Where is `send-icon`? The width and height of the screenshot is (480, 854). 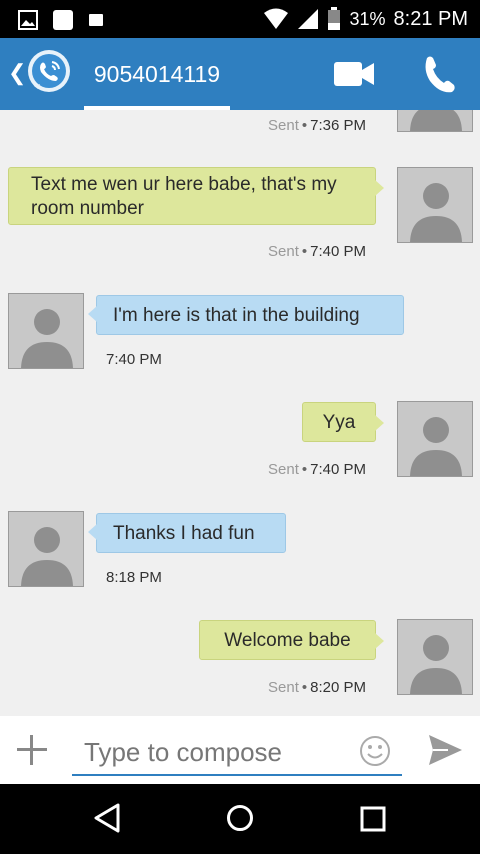 send-icon is located at coordinates (445, 750).